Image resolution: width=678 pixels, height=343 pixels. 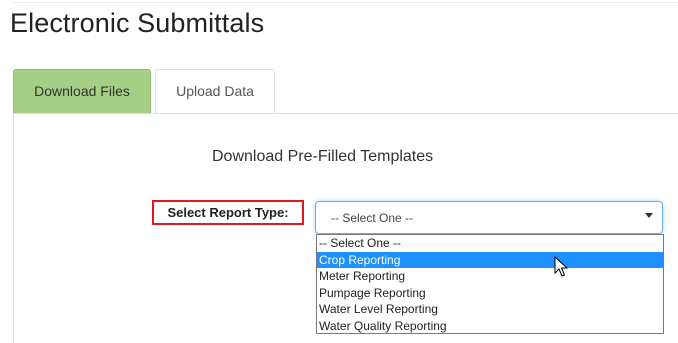 I want to click on option-select-one: -- Select One --, so click(x=490, y=243).